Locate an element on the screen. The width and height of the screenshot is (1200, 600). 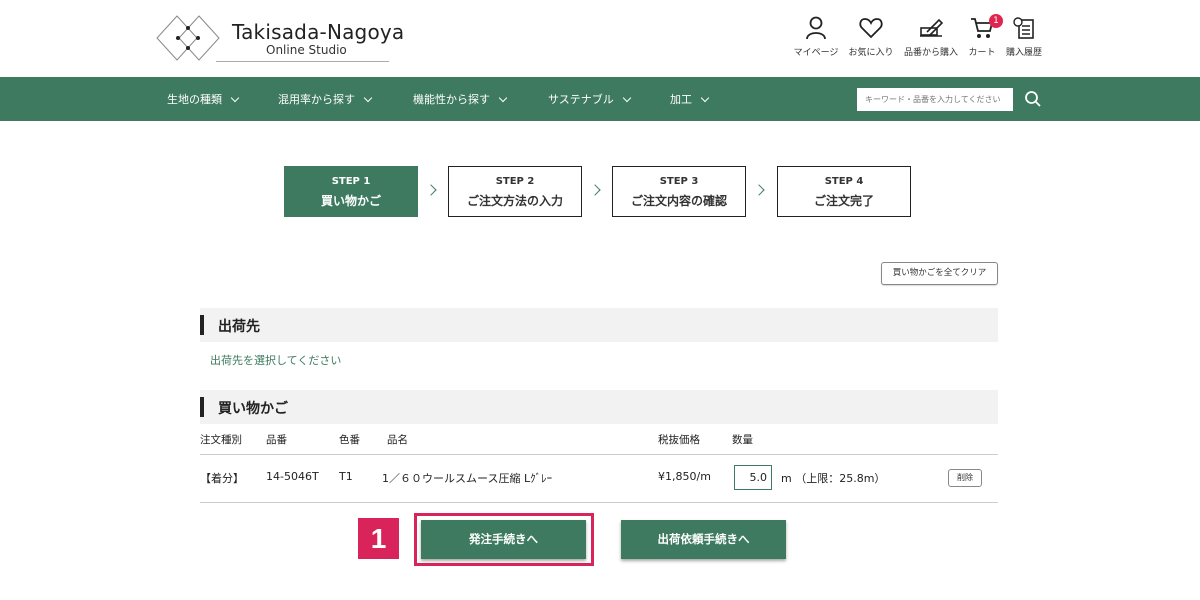
nav-blend-ratio: 混用率から探す is located at coordinates (325, 99).